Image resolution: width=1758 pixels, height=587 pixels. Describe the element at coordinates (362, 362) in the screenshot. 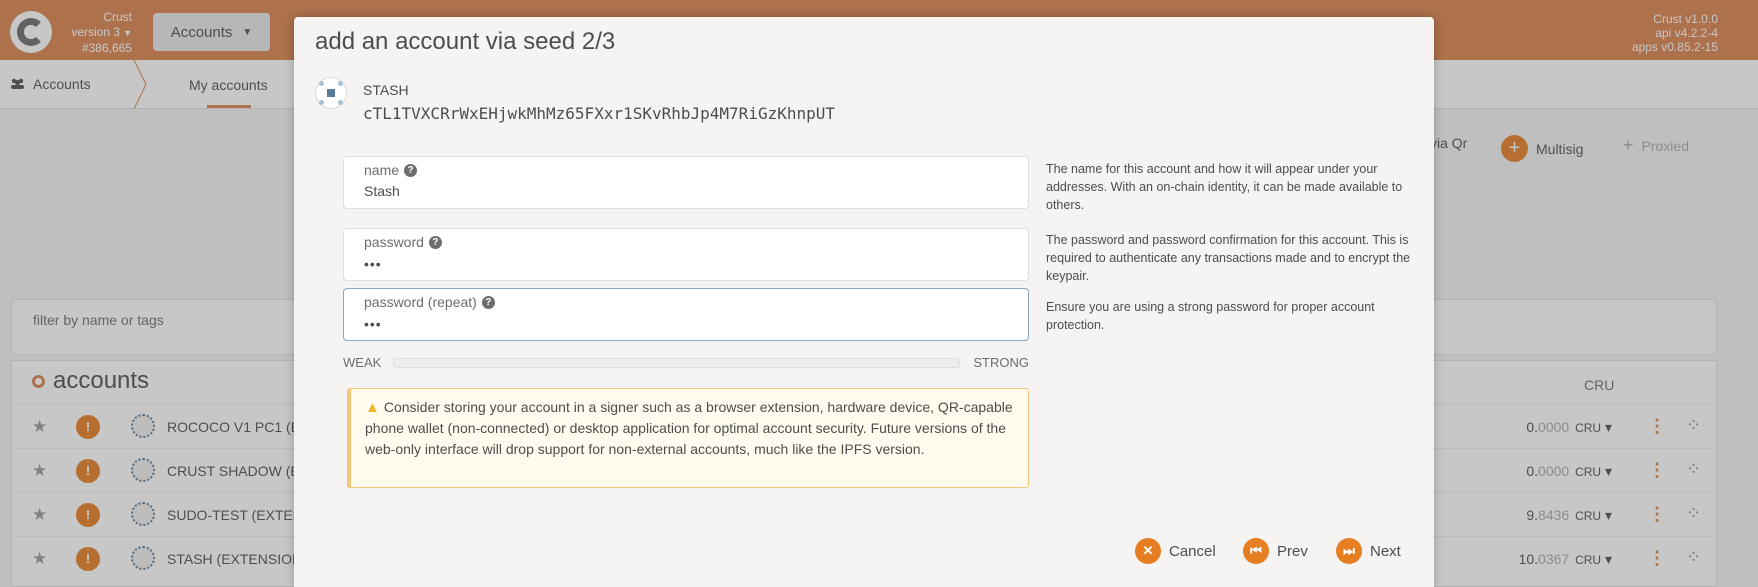

I see `strength-weak-label: WEAK` at that location.